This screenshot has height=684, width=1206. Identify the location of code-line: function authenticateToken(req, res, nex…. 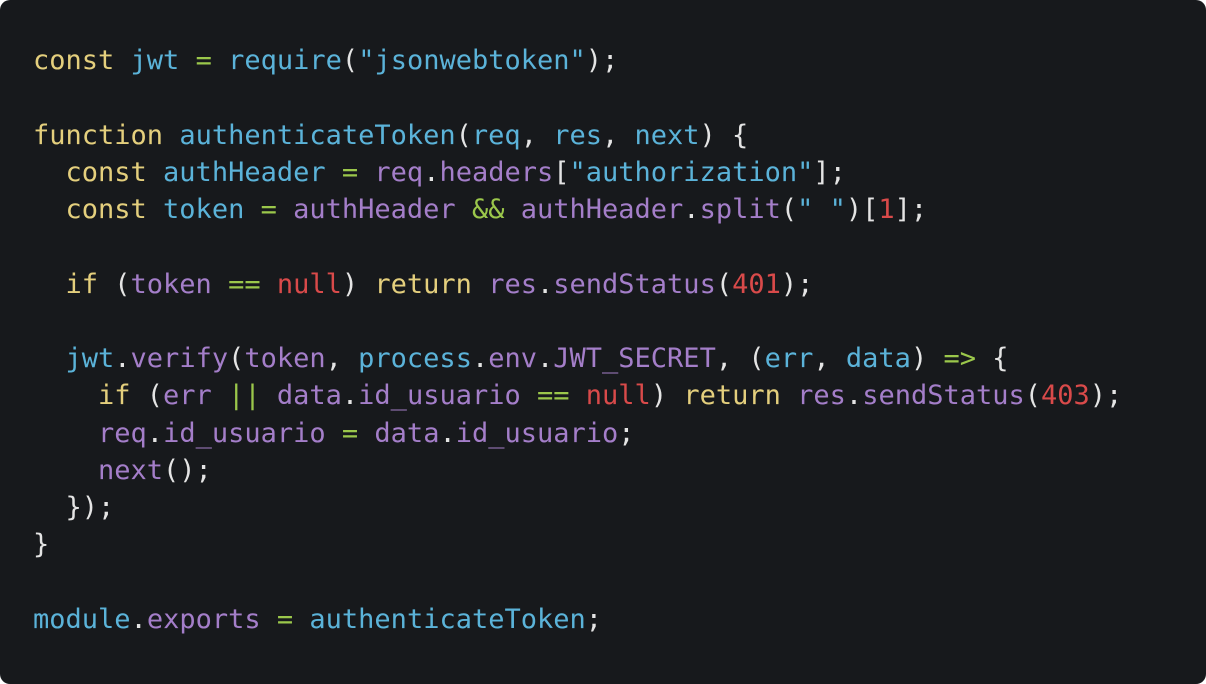
(577, 135).